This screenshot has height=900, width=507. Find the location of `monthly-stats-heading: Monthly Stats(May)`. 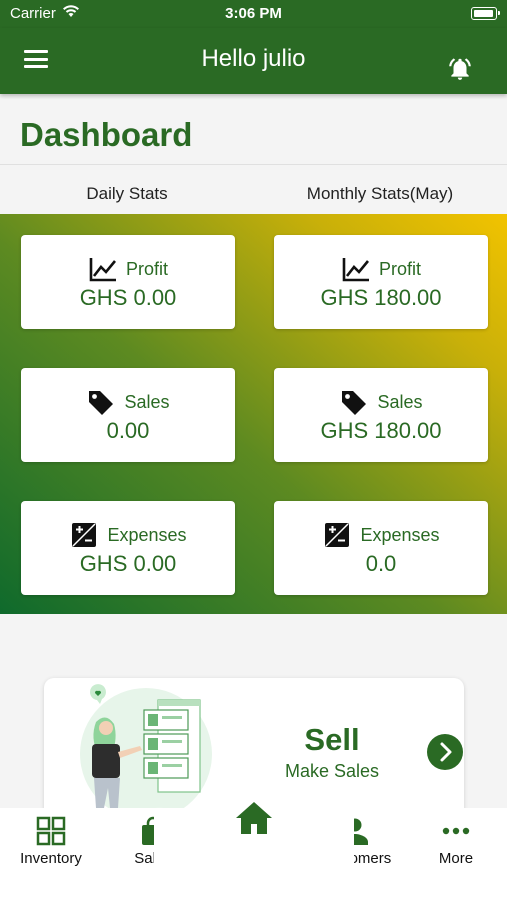

monthly-stats-heading: Monthly Stats(May) is located at coordinates (380, 193).